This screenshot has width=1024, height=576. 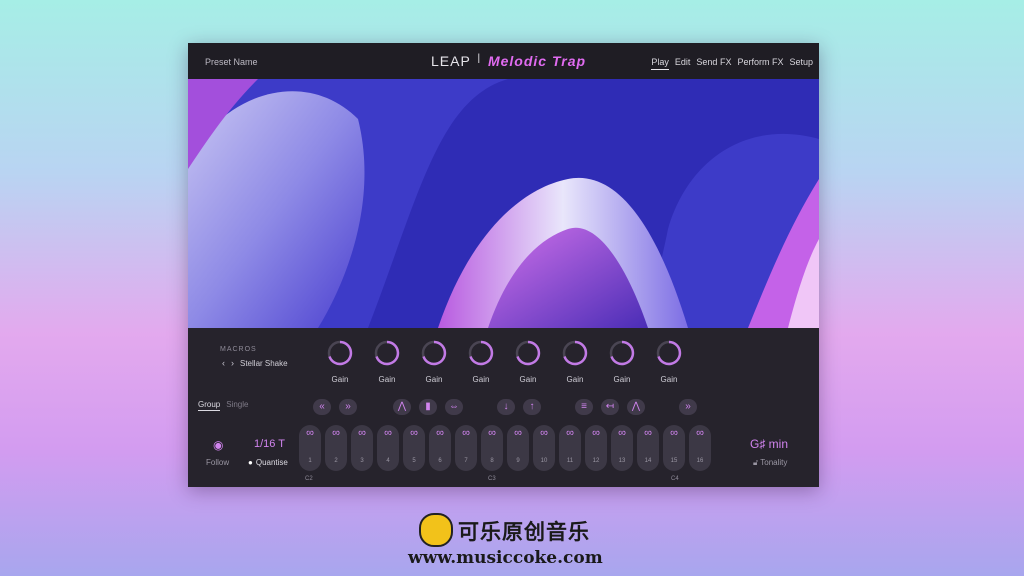 What do you see at coordinates (610, 407) in the screenshot?
I see `reverse-icon: ↤` at bounding box center [610, 407].